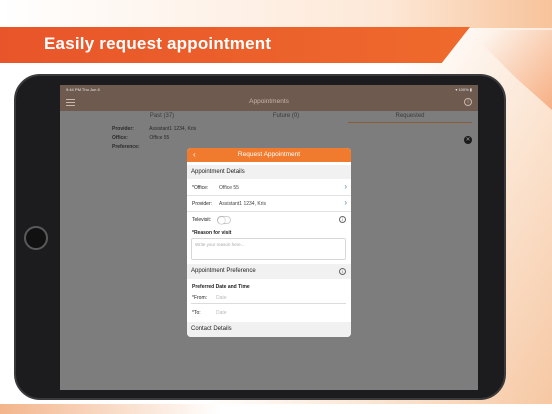 This screenshot has height=414, width=552. What do you see at coordinates (83, 89) in the screenshot?
I see `status-time: 9:44 PM Thu Jun 8` at bounding box center [83, 89].